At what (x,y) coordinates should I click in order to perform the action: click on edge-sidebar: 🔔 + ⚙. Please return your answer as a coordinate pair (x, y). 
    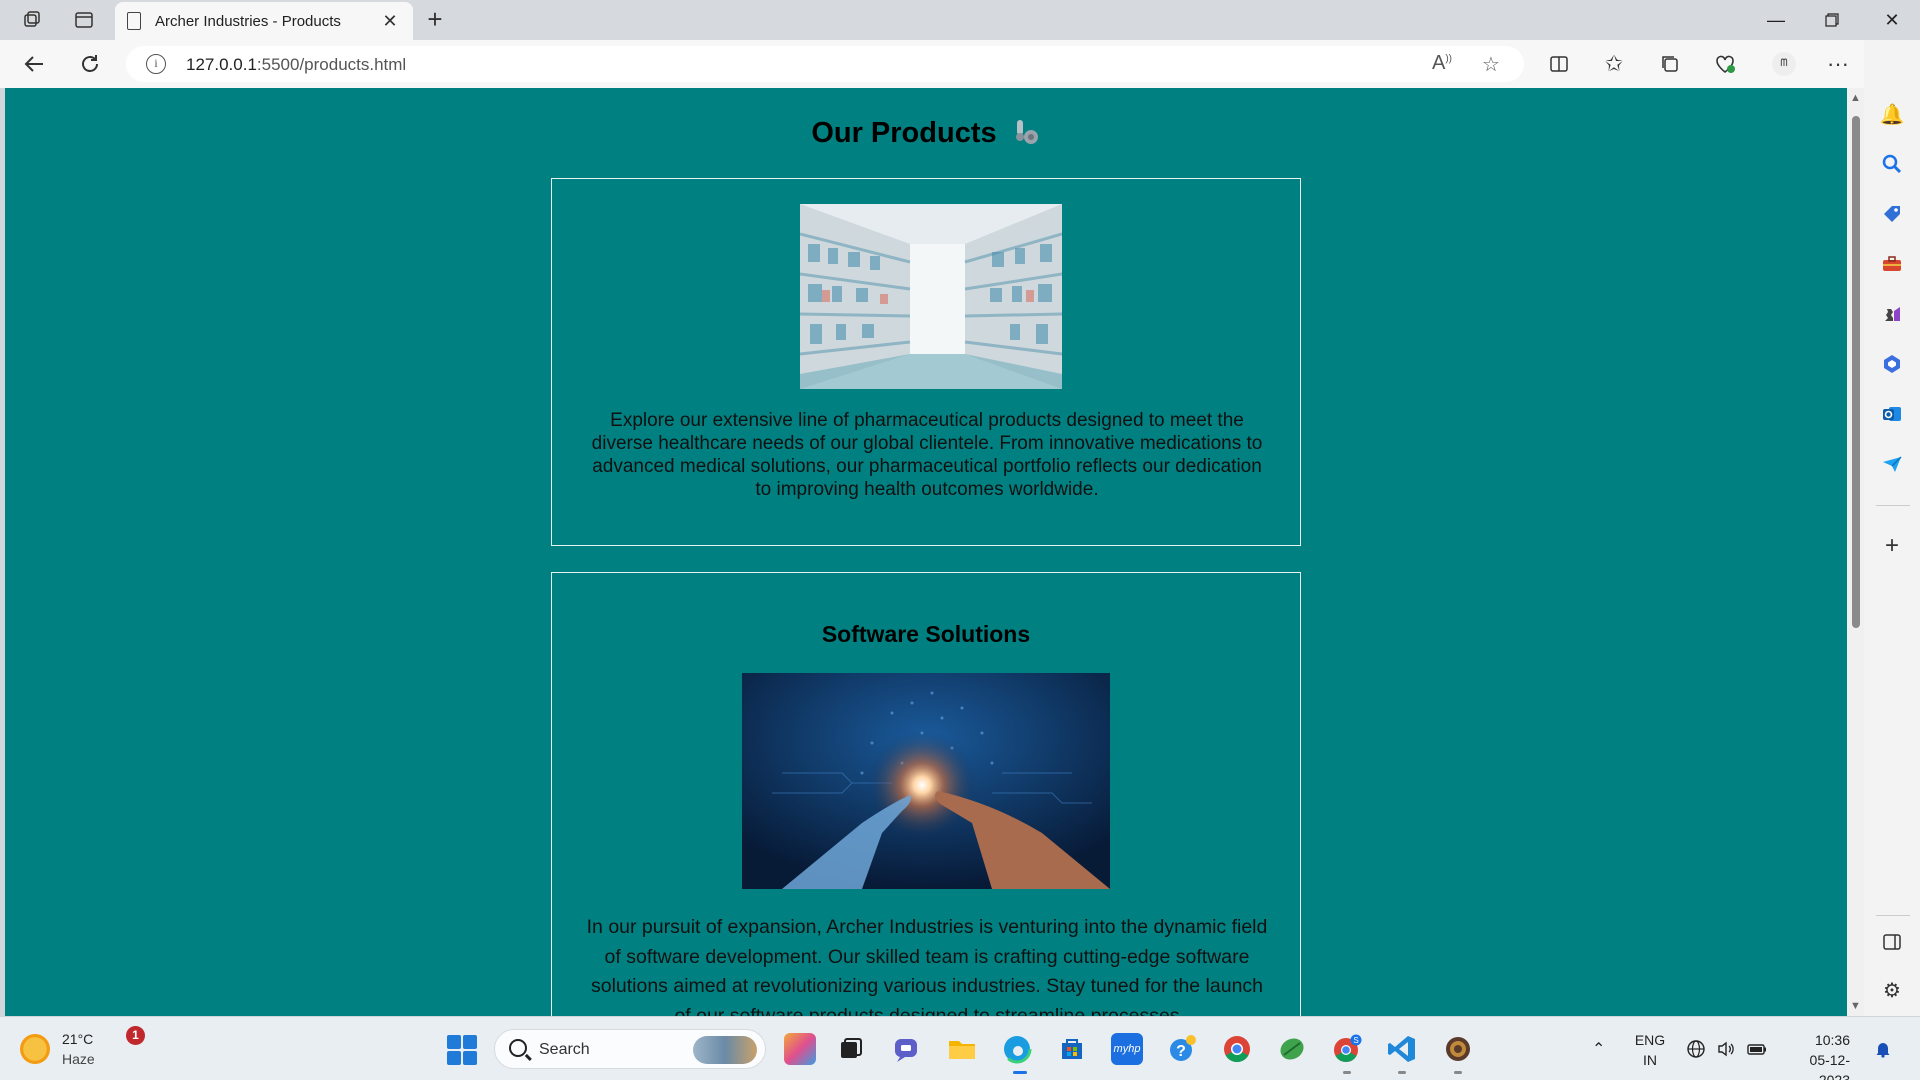
    Looking at the image, I should click on (1892, 528).